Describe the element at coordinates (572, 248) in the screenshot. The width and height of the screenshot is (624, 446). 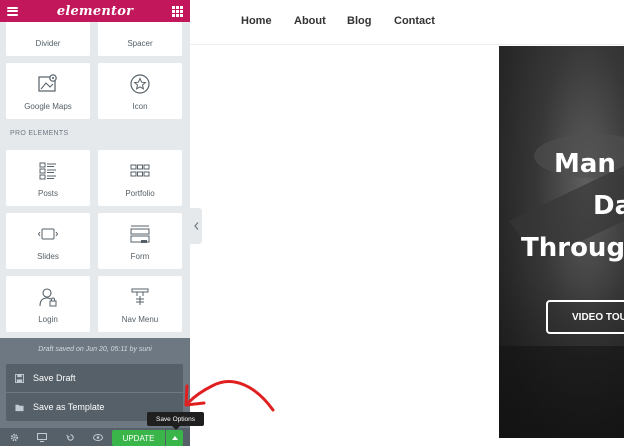
I see `hero-heading-line-3: Throug` at that location.